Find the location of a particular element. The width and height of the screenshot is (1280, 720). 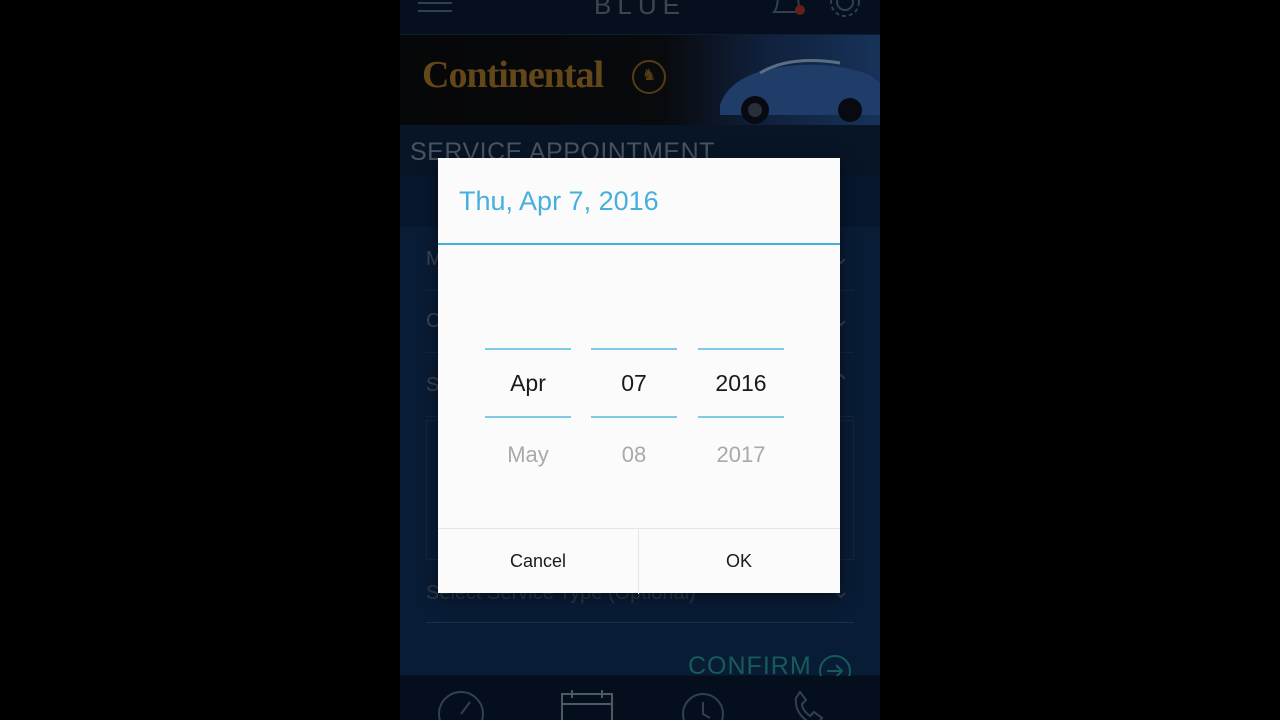

month-spinner: Apr May is located at coordinates (528, 408).